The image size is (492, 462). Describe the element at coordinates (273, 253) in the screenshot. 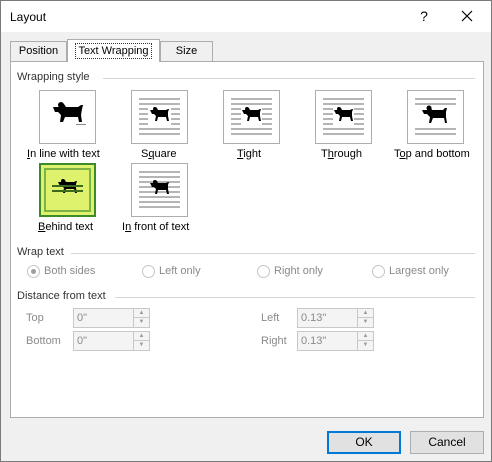

I see `wrap-text-divider` at that location.